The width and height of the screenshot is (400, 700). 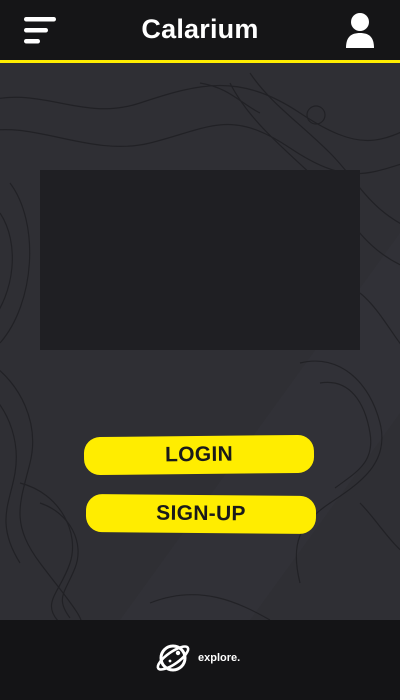 What do you see at coordinates (360, 31) in the screenshot?
I see `user-icon` at bounding box center [360, 31].